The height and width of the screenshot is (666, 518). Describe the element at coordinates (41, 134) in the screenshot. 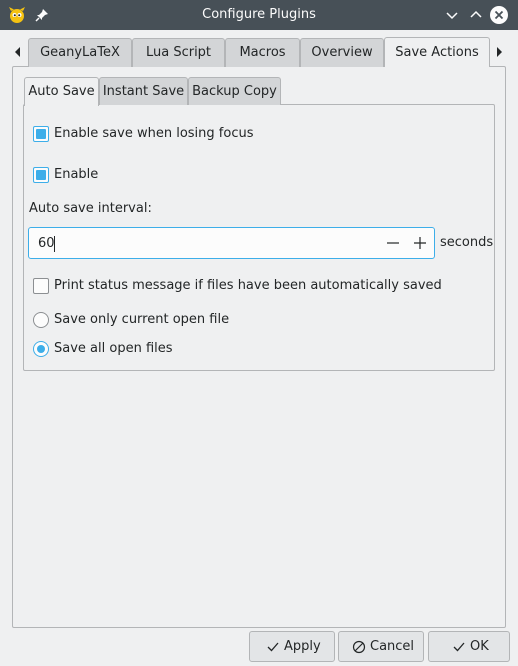

I see `enable-save-on-focus-loss-checkbox` at that location.